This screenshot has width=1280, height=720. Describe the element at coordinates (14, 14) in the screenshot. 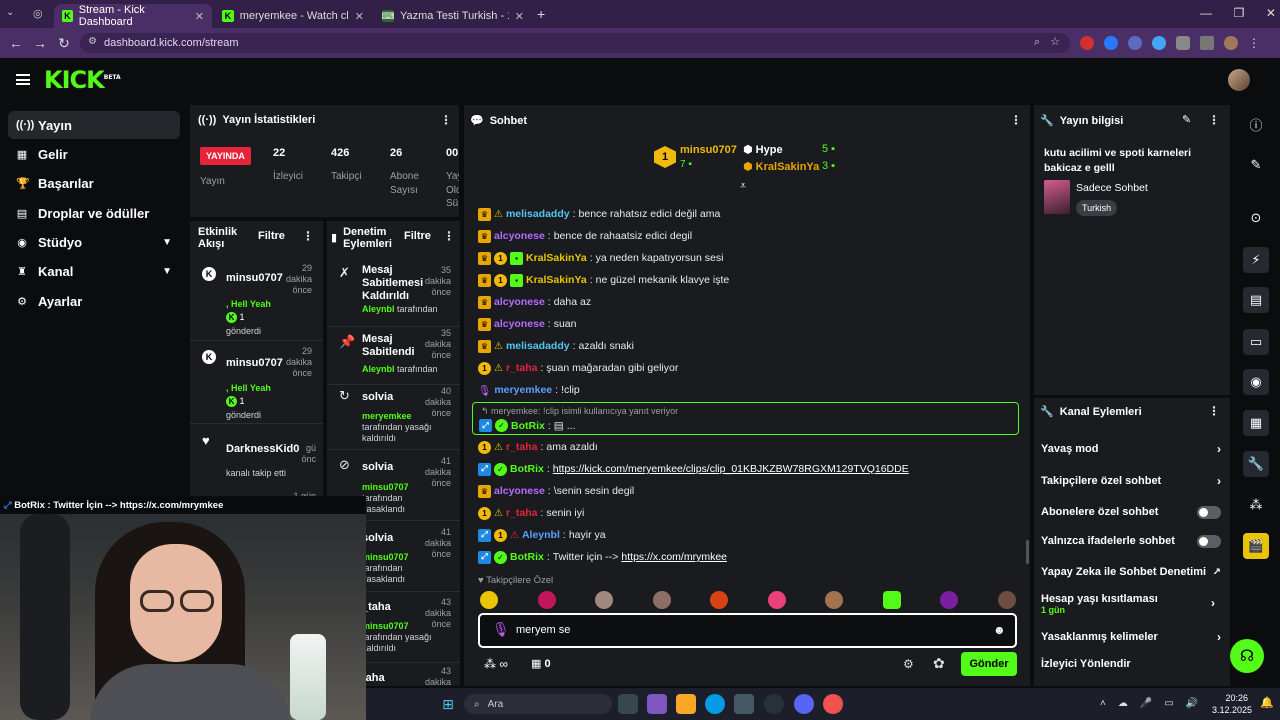

I see `tab-list-icon: ⌄` at that location.